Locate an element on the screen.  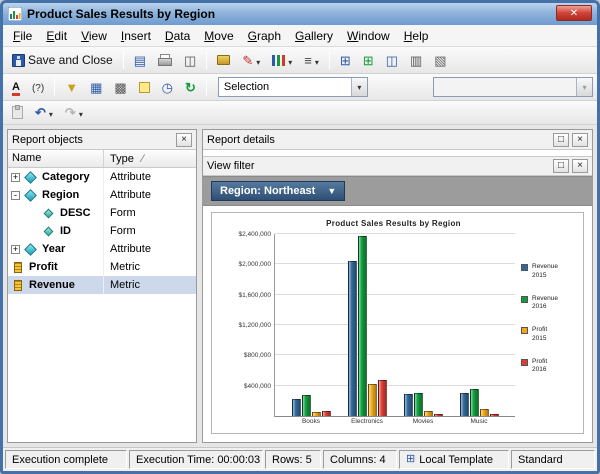
print-button is located at coordinates (165, 60).